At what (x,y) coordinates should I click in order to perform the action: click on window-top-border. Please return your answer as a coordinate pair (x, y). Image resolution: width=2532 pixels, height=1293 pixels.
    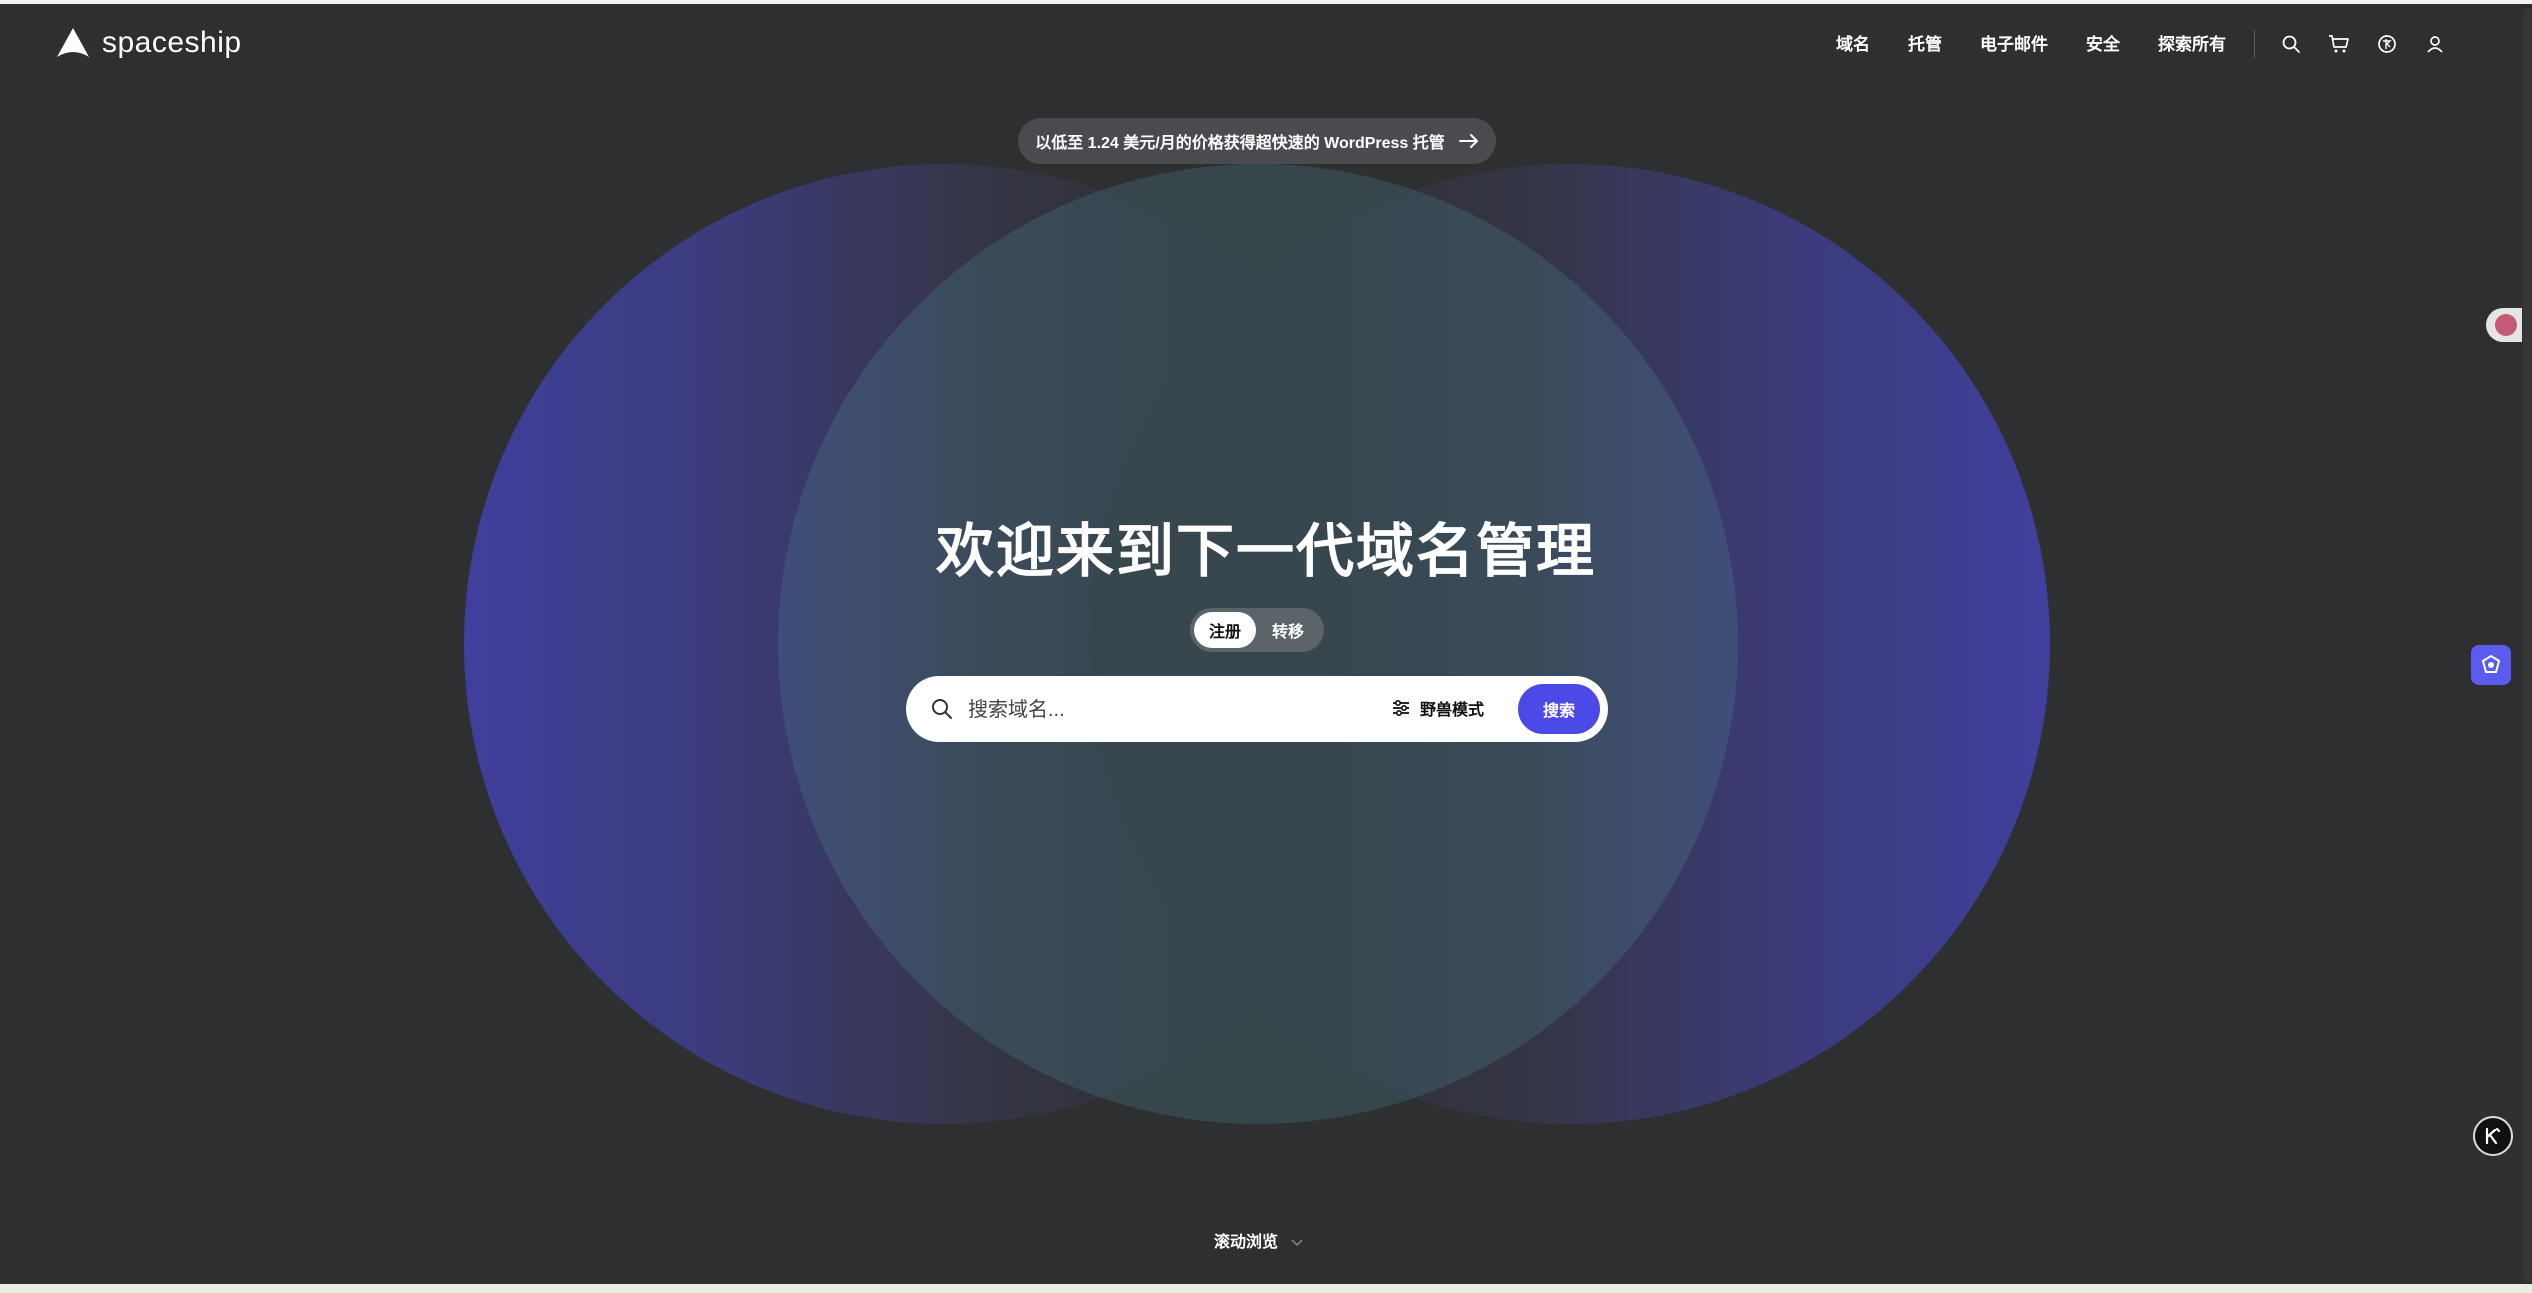
    Looking at the image, I should click on (1266, 2).